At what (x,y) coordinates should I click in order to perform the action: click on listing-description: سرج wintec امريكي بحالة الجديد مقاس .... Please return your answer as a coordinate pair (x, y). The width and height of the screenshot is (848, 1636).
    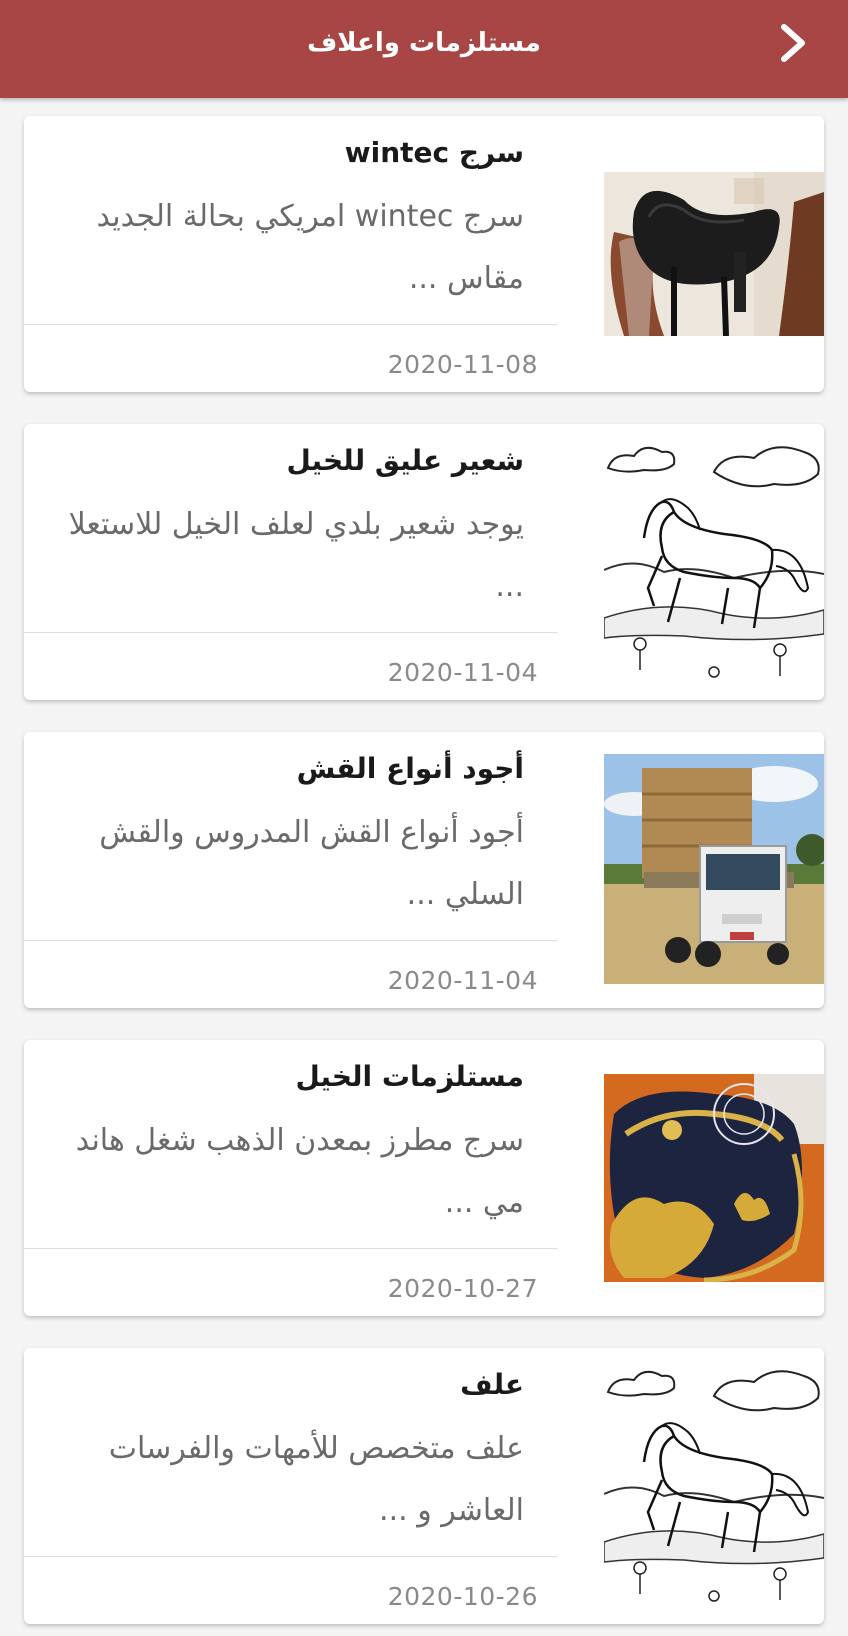
    Looking at the image, I should click on (310, 247).